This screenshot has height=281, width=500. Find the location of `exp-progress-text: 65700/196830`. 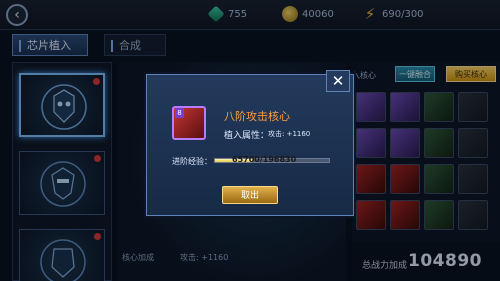

exp-progress-text: 65700/196830 is located at coordinates (264, 159).